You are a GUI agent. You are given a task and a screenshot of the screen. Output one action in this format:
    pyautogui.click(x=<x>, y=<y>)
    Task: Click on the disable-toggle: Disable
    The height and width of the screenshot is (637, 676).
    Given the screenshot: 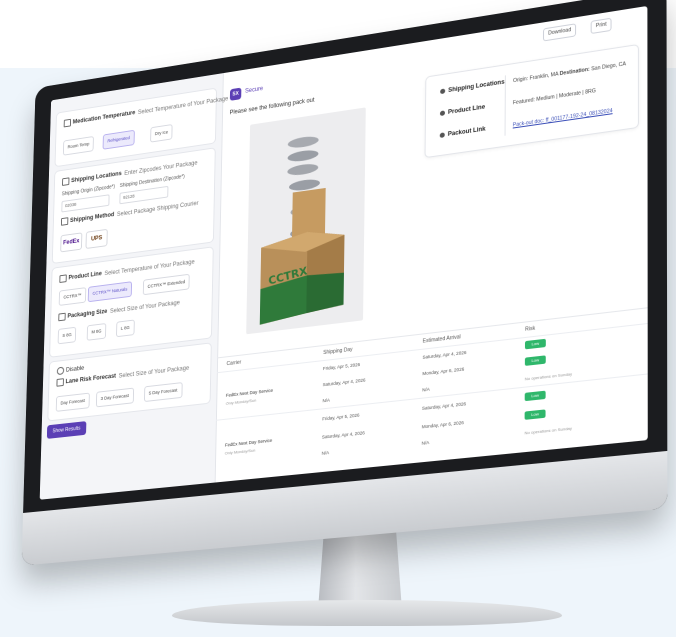 What is the action you would take?
    pyautogui.click(x=70, y=369)
    